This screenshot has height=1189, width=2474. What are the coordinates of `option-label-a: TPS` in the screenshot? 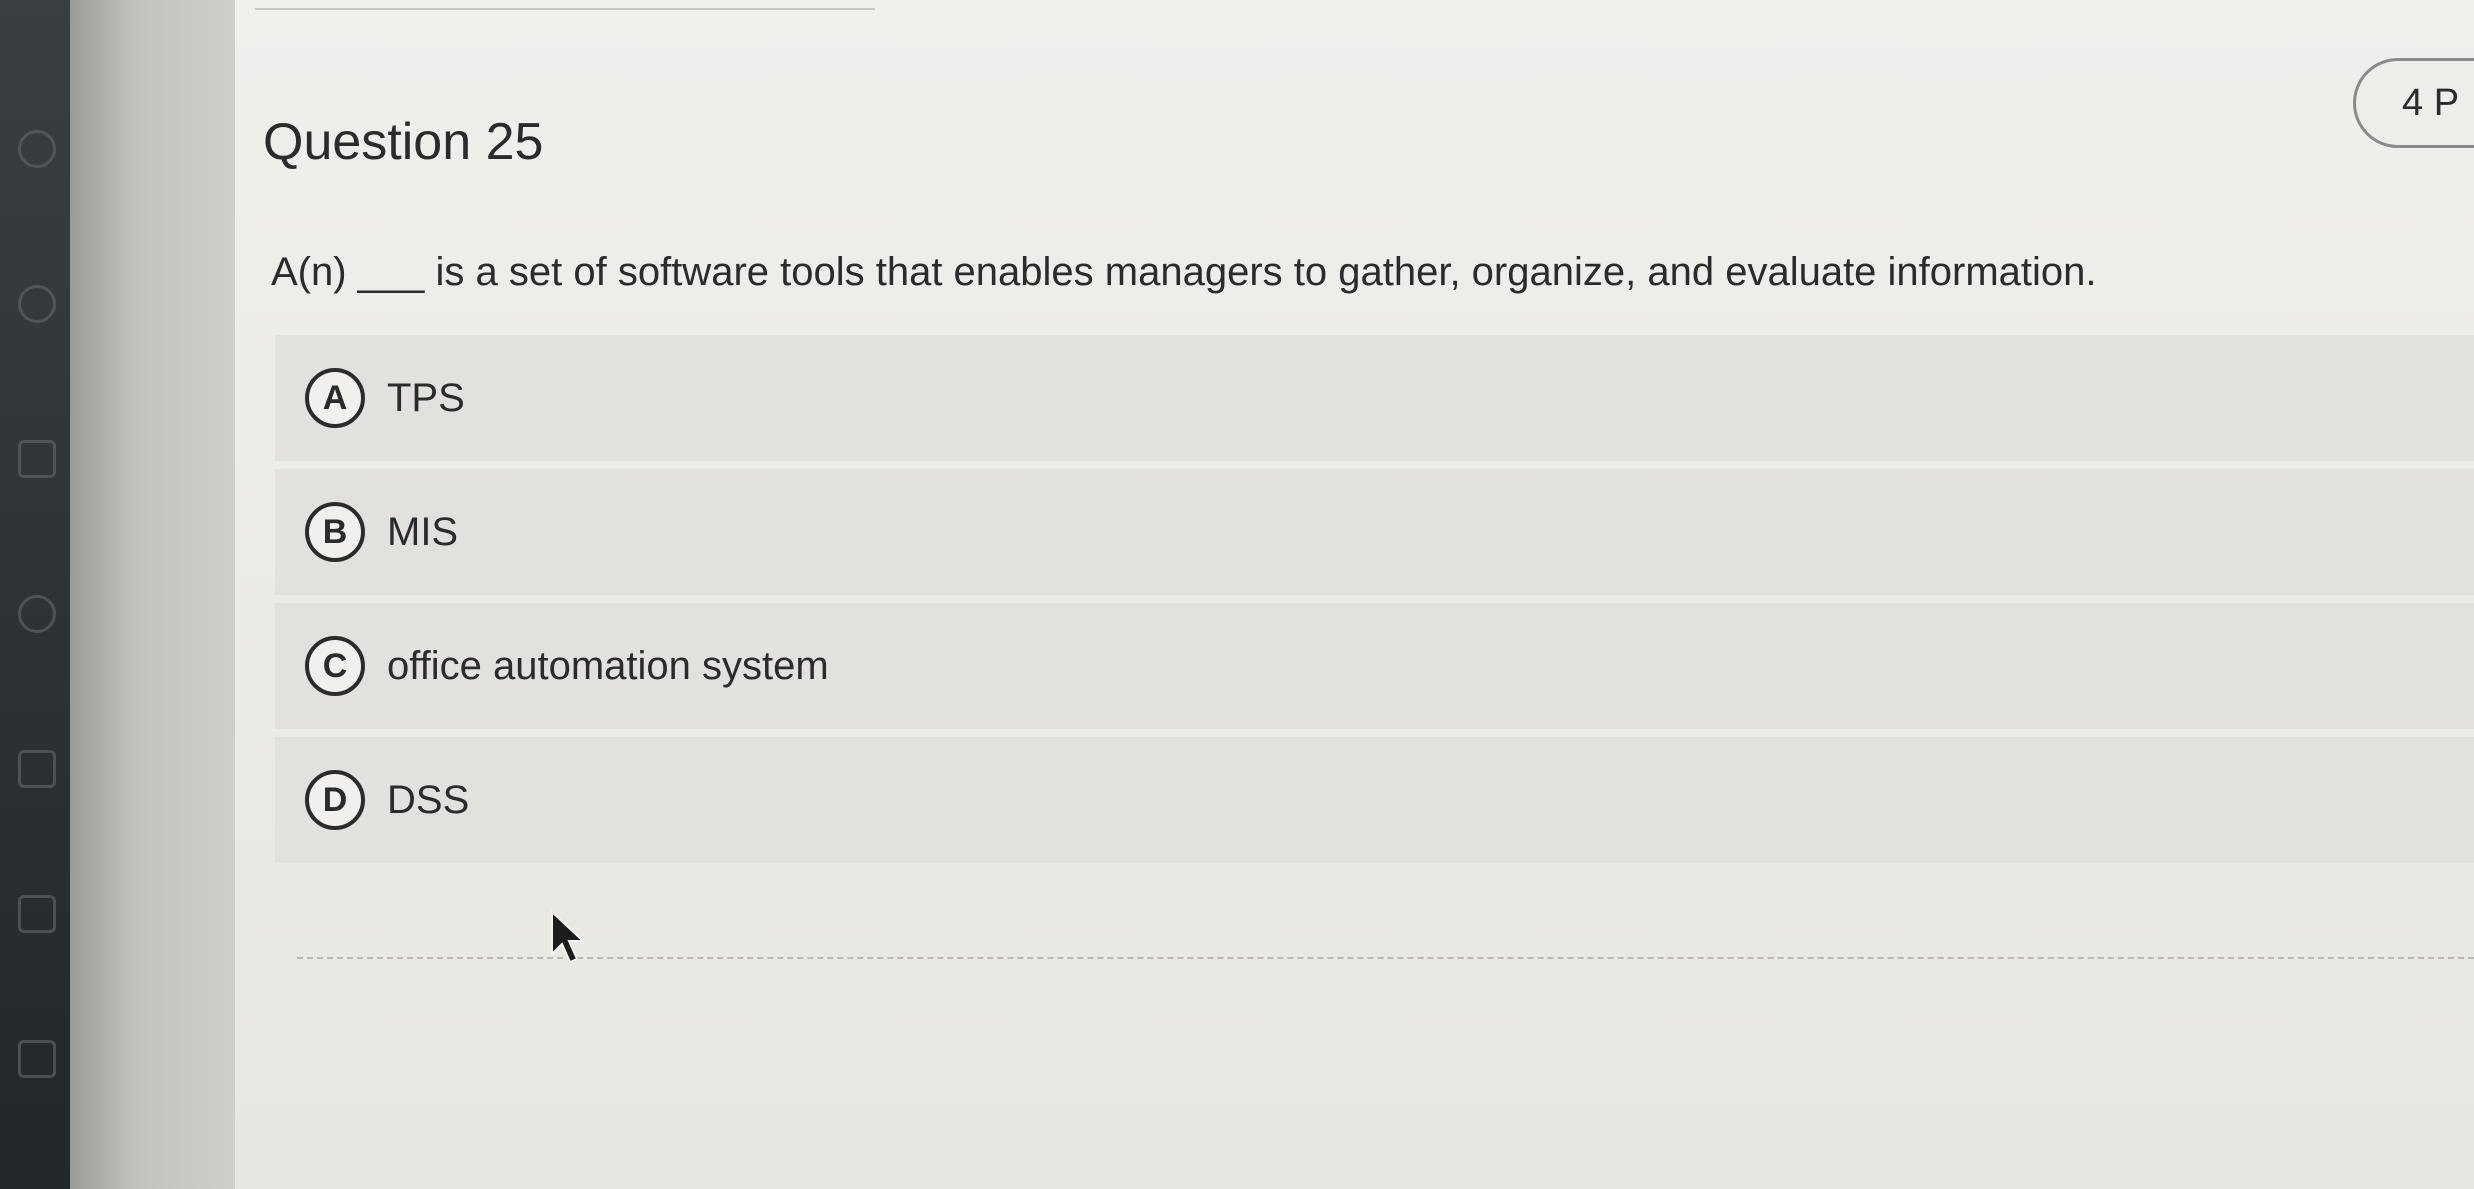 It's located at (426, 397).